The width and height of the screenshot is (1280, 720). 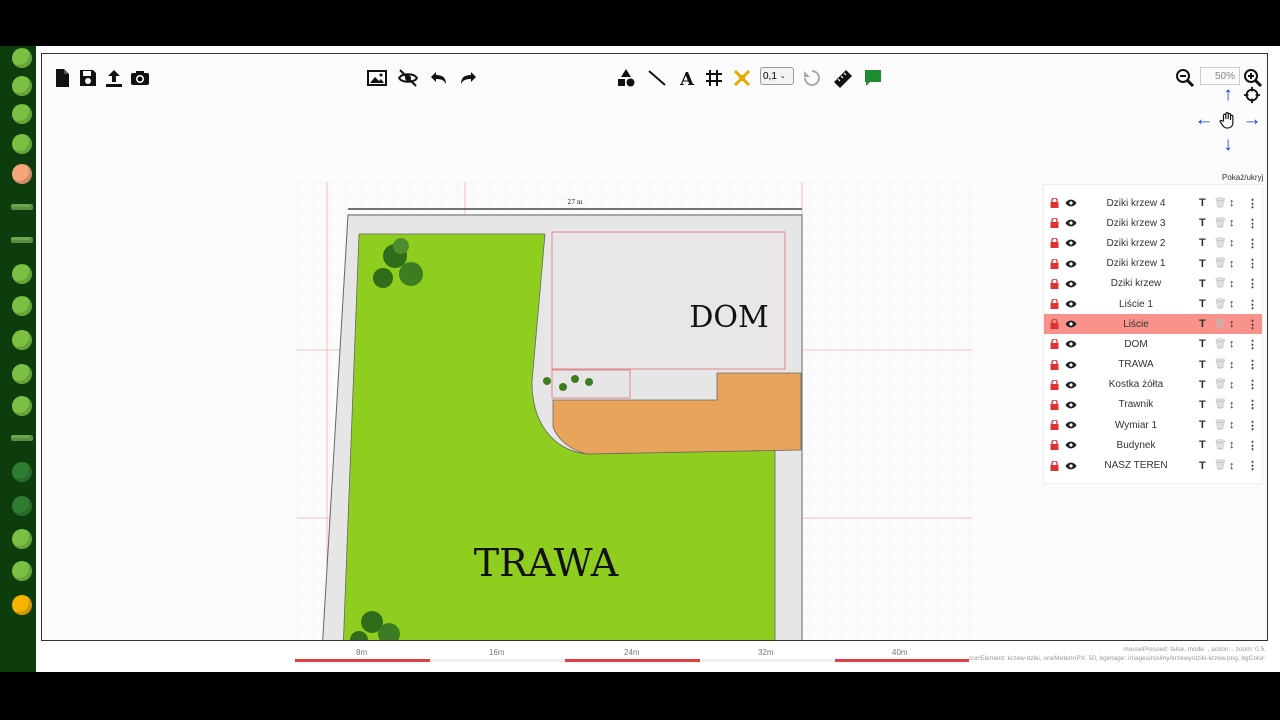 What do you see at coordinates (1220, 76) in the screenshot?
I see `zoom-input: 50%` at bounding box center [1220, 76].